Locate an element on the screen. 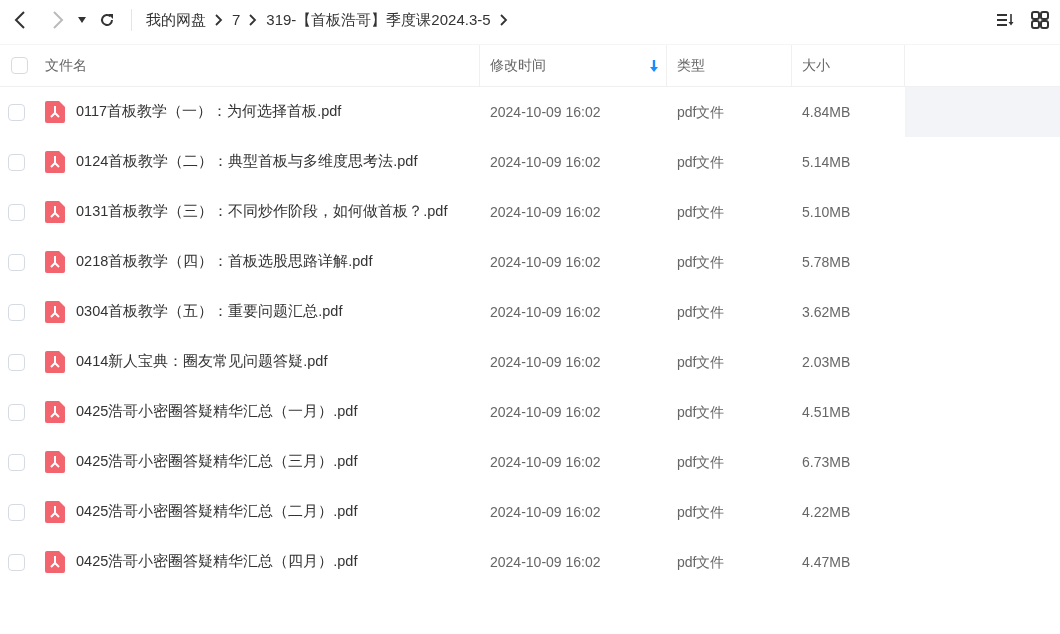 The image size is (1060, 634). file-size: 4.22MB is located at coordinates (826, 511).